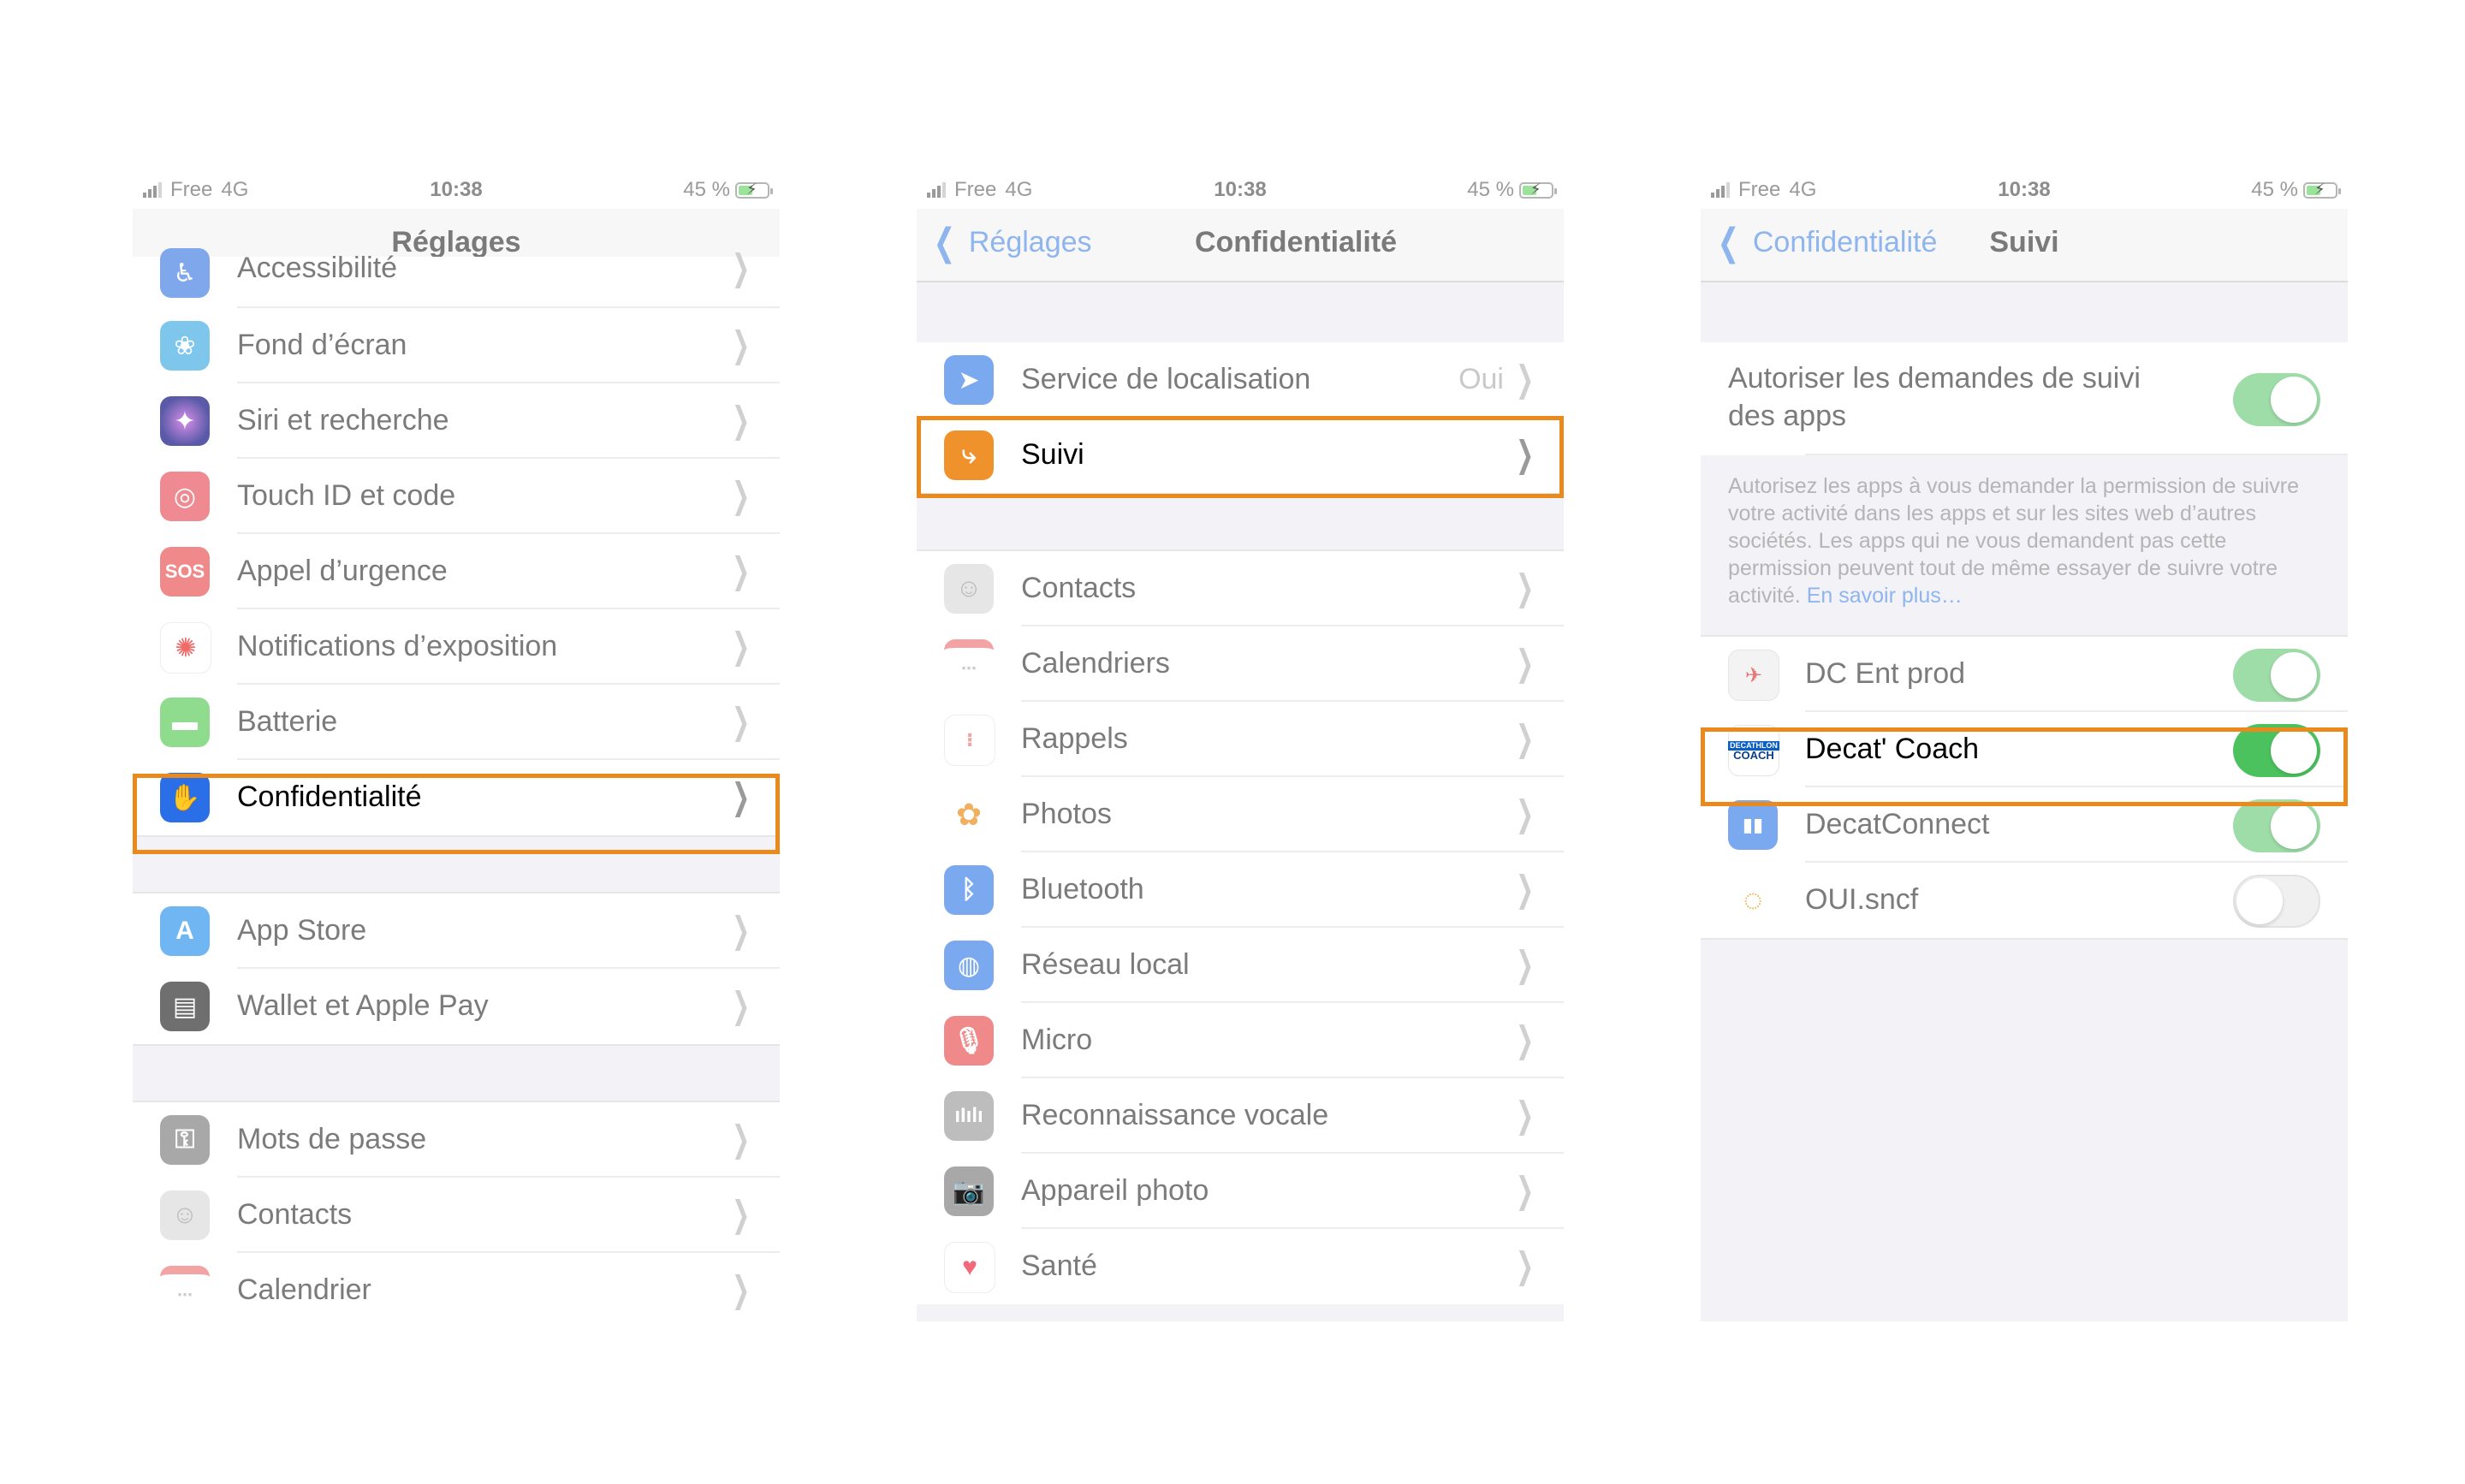  Describe the element at coordinates (1240, 740) in the screenshot. I see `privacy-item-reminders: ⁝ Rappels ❯` at that location.